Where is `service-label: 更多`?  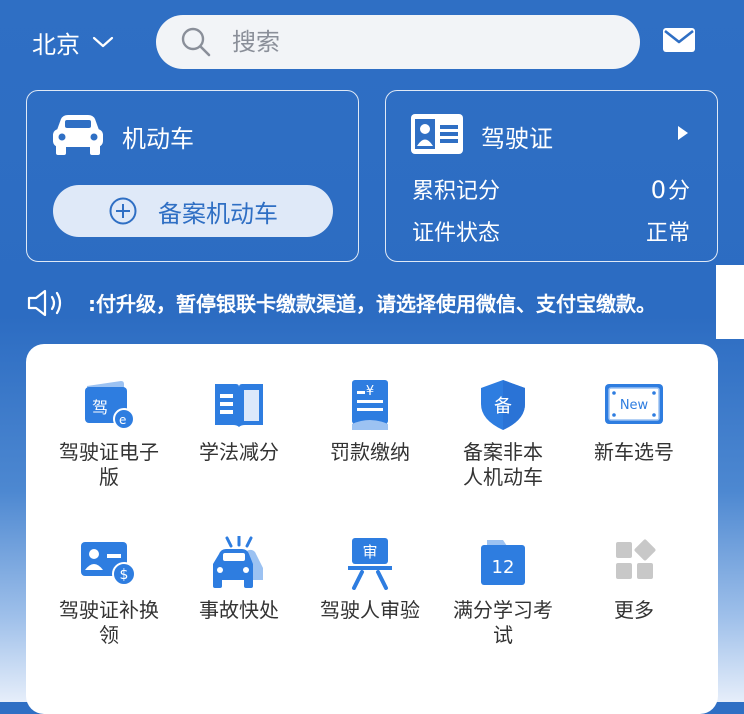
service-label: 更多 is located at coordinates (634, 610).